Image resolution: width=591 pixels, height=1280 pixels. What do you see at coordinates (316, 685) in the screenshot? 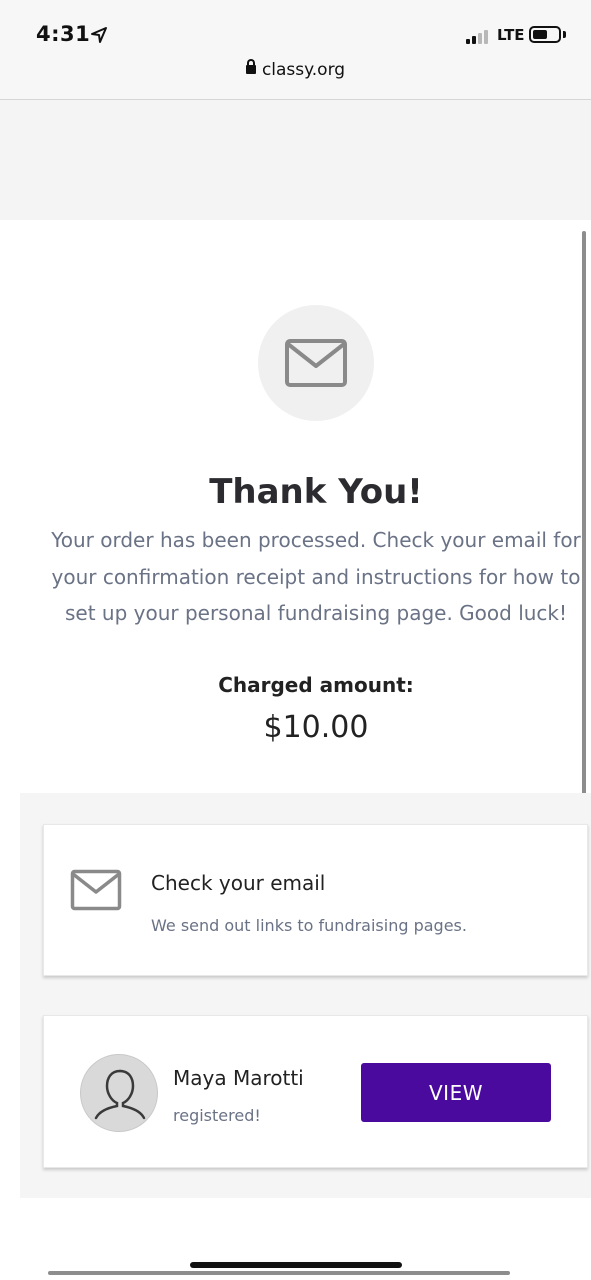
I see `charged-amount-label: Charged amount:` at bounding box center [316, 685].